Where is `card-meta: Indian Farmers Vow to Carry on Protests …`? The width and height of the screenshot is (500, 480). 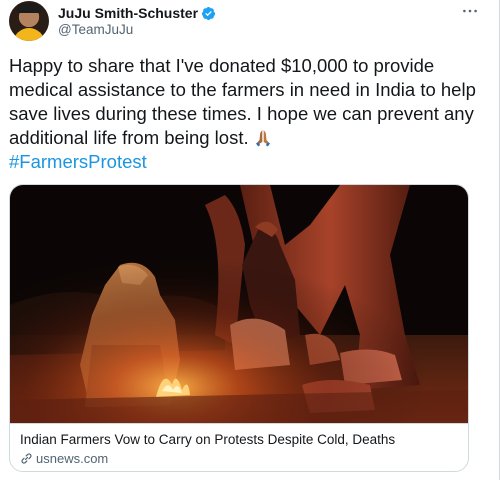
card-meta: Indian Farmers Vow to Carry on Protests … is located at coordinates (239, 447).